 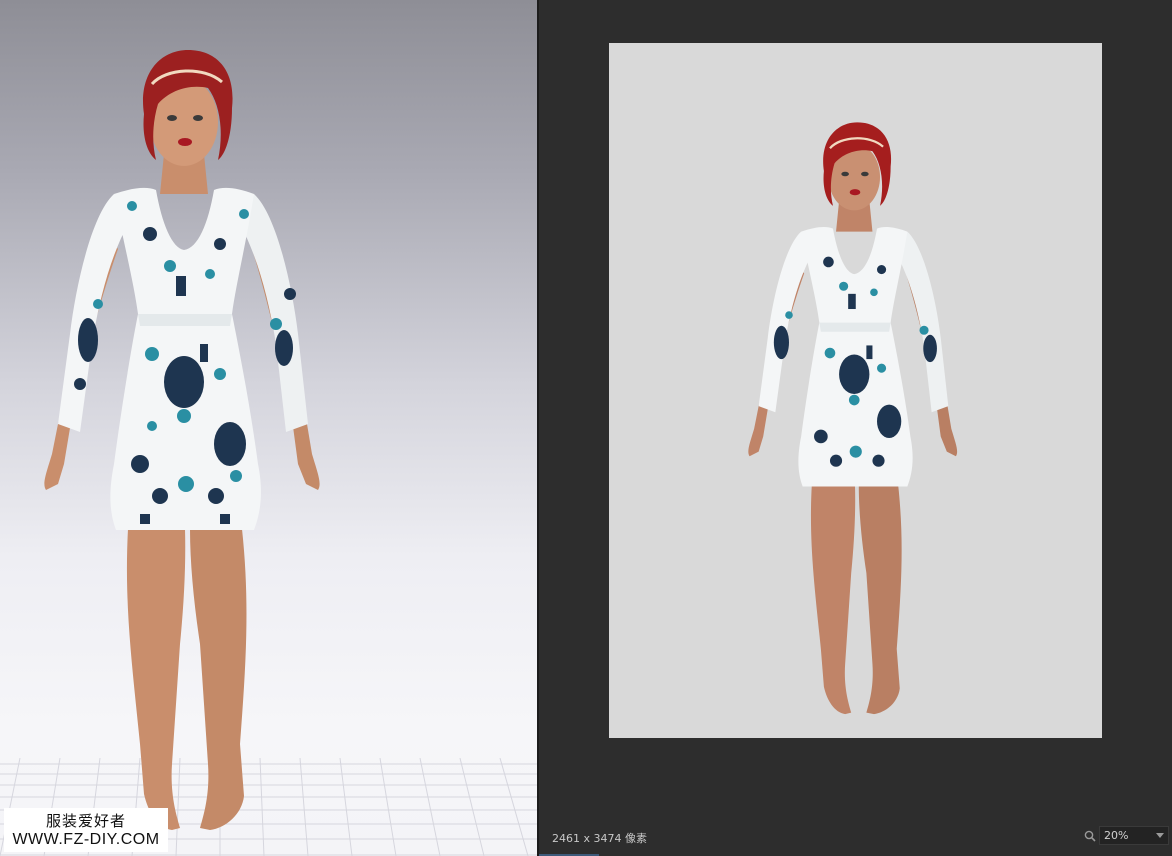 What do you see at coordinates (274, 313) in the screenshot?
I see `avatar-right-sleeve` at bounding box center [274, 313].